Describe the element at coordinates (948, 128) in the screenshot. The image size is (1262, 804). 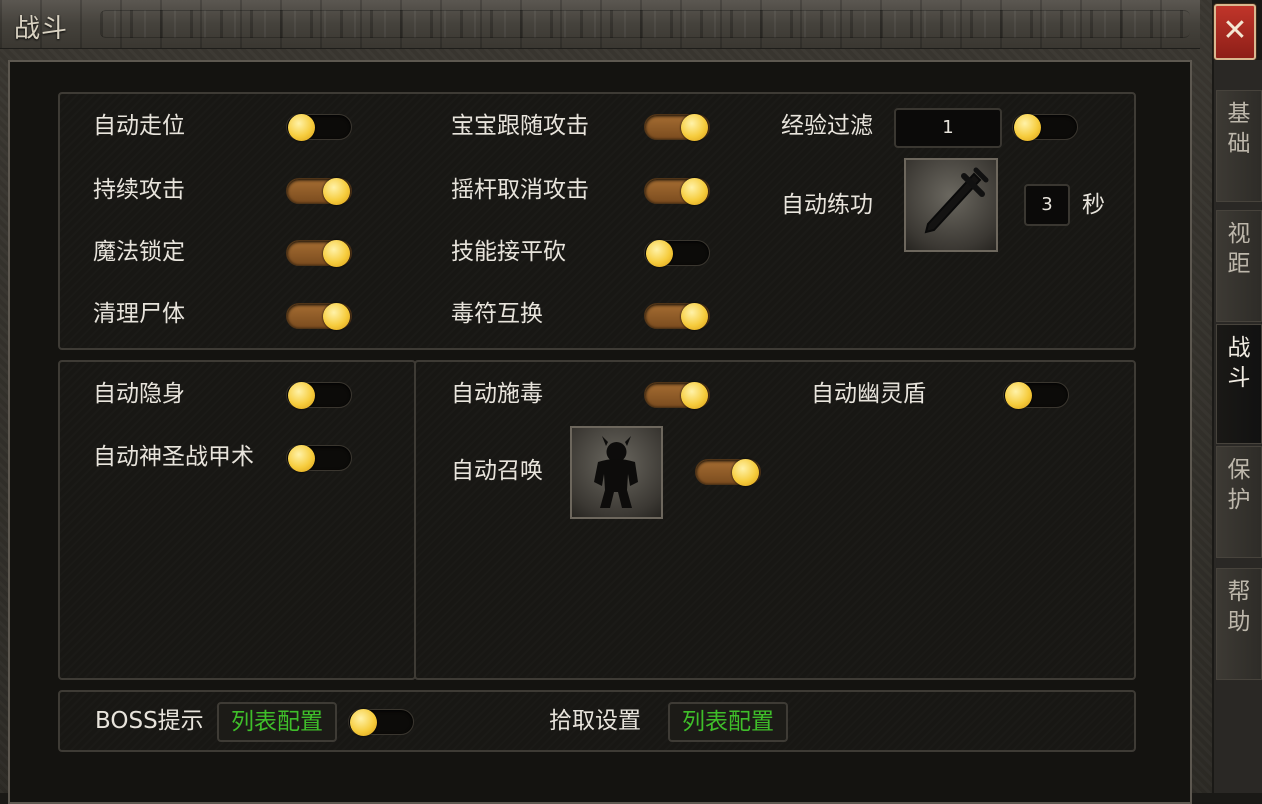
I see `exp-filter-input: 1` at that location.